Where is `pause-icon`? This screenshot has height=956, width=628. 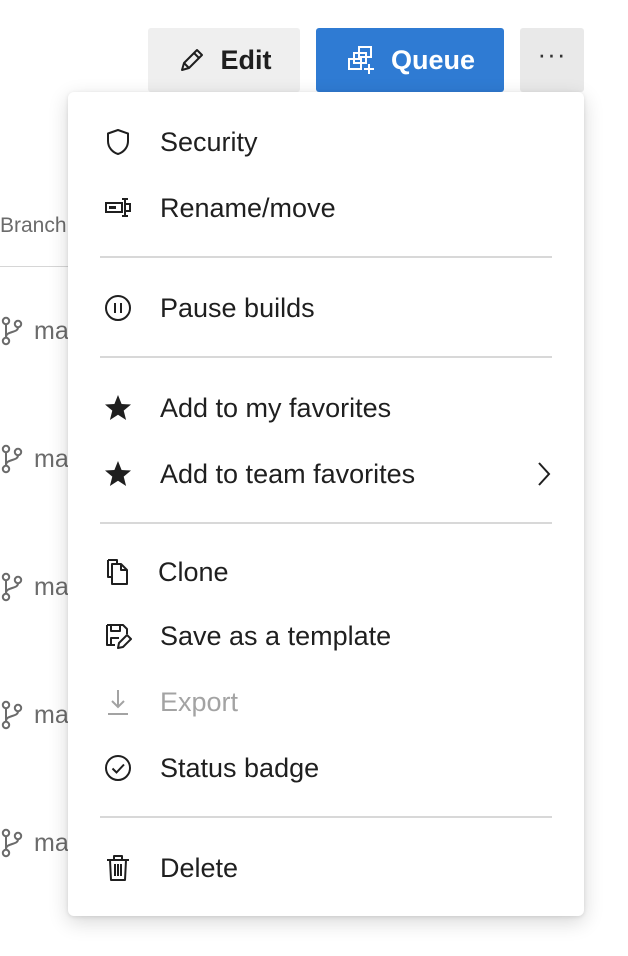 pause-icon is located at coordinates (118, 308).